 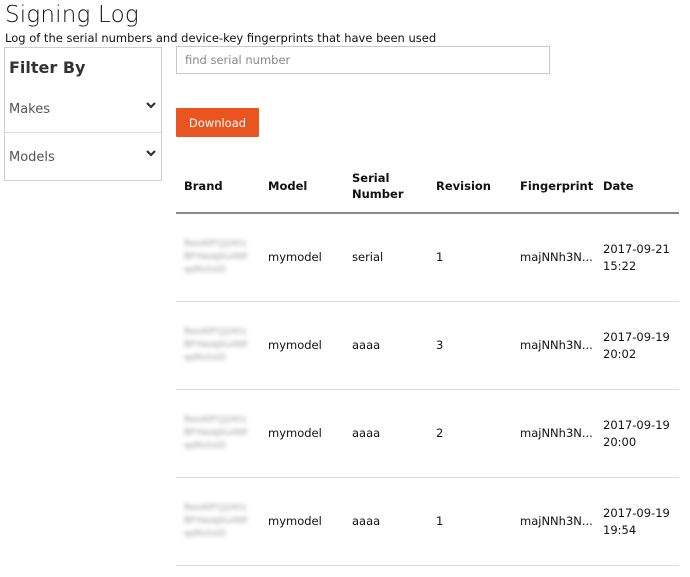 I want to click on date-cell: 2017-09-21 15:22, so click(x=637, y=257).